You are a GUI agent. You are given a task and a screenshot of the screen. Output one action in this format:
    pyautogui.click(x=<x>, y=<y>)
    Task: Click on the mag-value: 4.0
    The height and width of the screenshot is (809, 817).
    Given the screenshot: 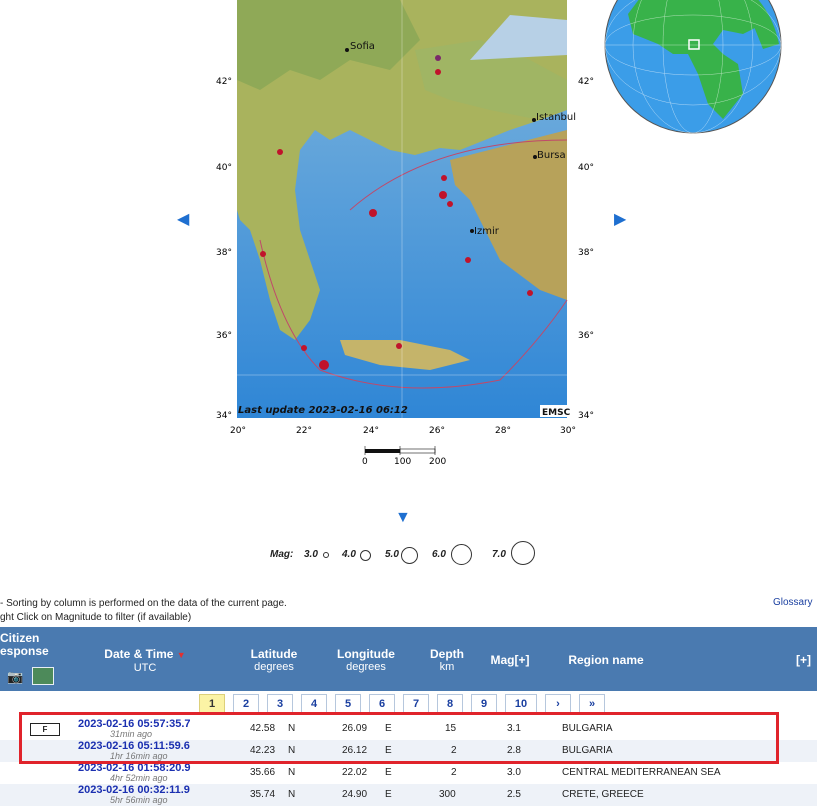 What is the action you would take?
    pyautogui.click(x=349, y=554)
    